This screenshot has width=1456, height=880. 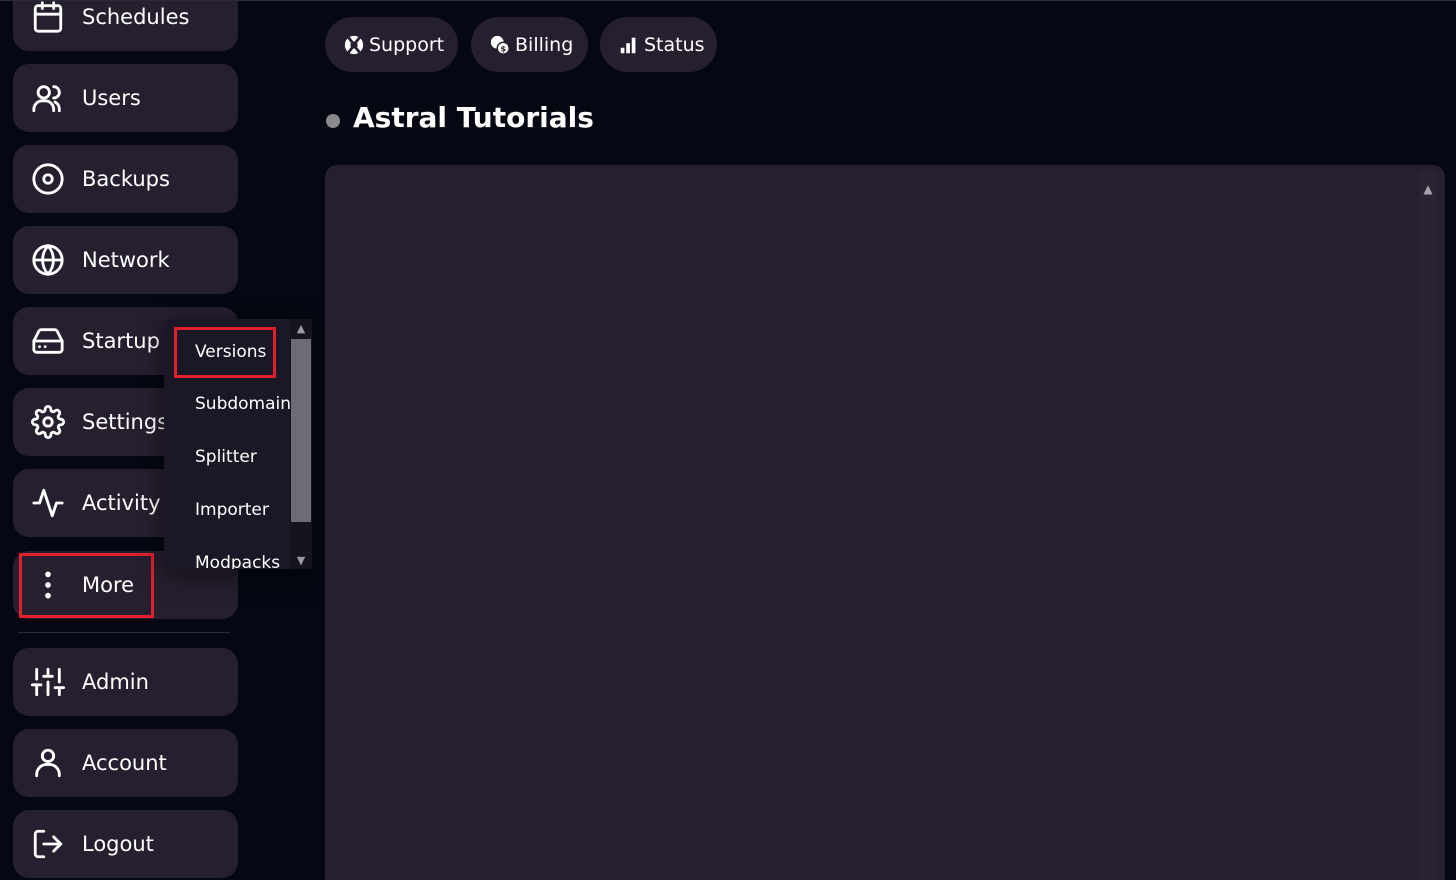 I want to click on sidebar-item-label: Network, so click(x=126, y=260).